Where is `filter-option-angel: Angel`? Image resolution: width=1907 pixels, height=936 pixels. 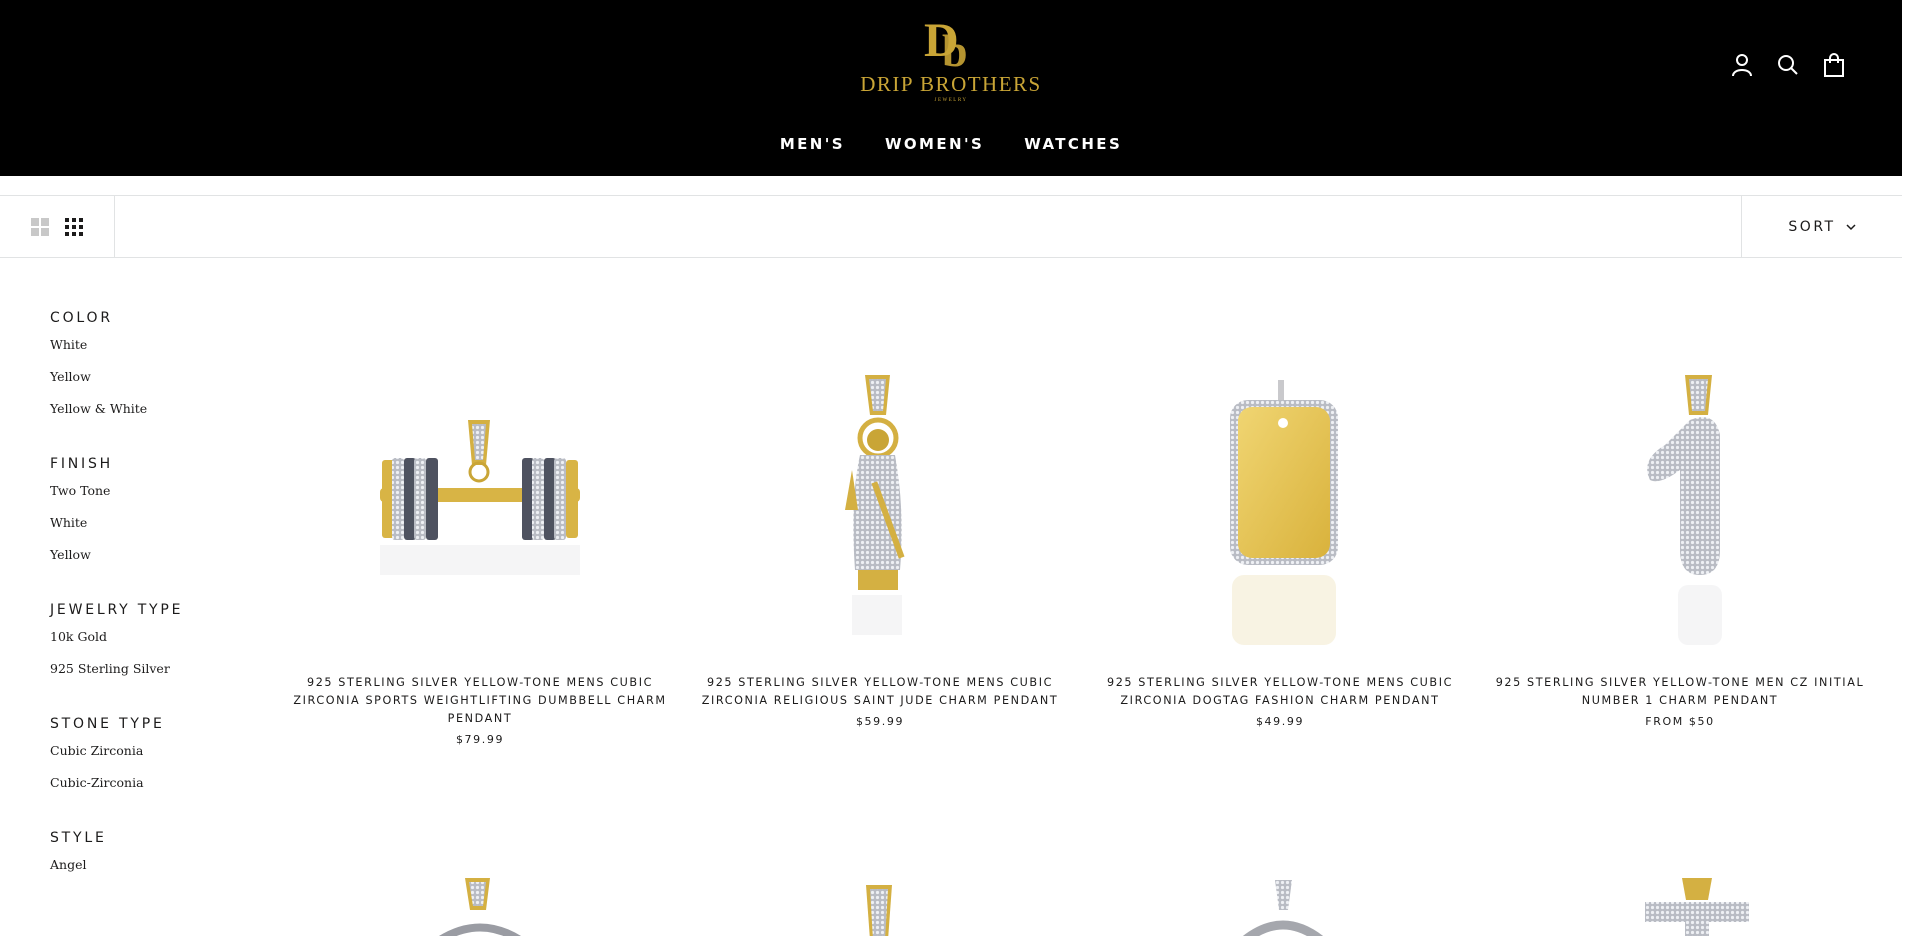
filter-option-angel: Angel is located at coordinates (150, 874).